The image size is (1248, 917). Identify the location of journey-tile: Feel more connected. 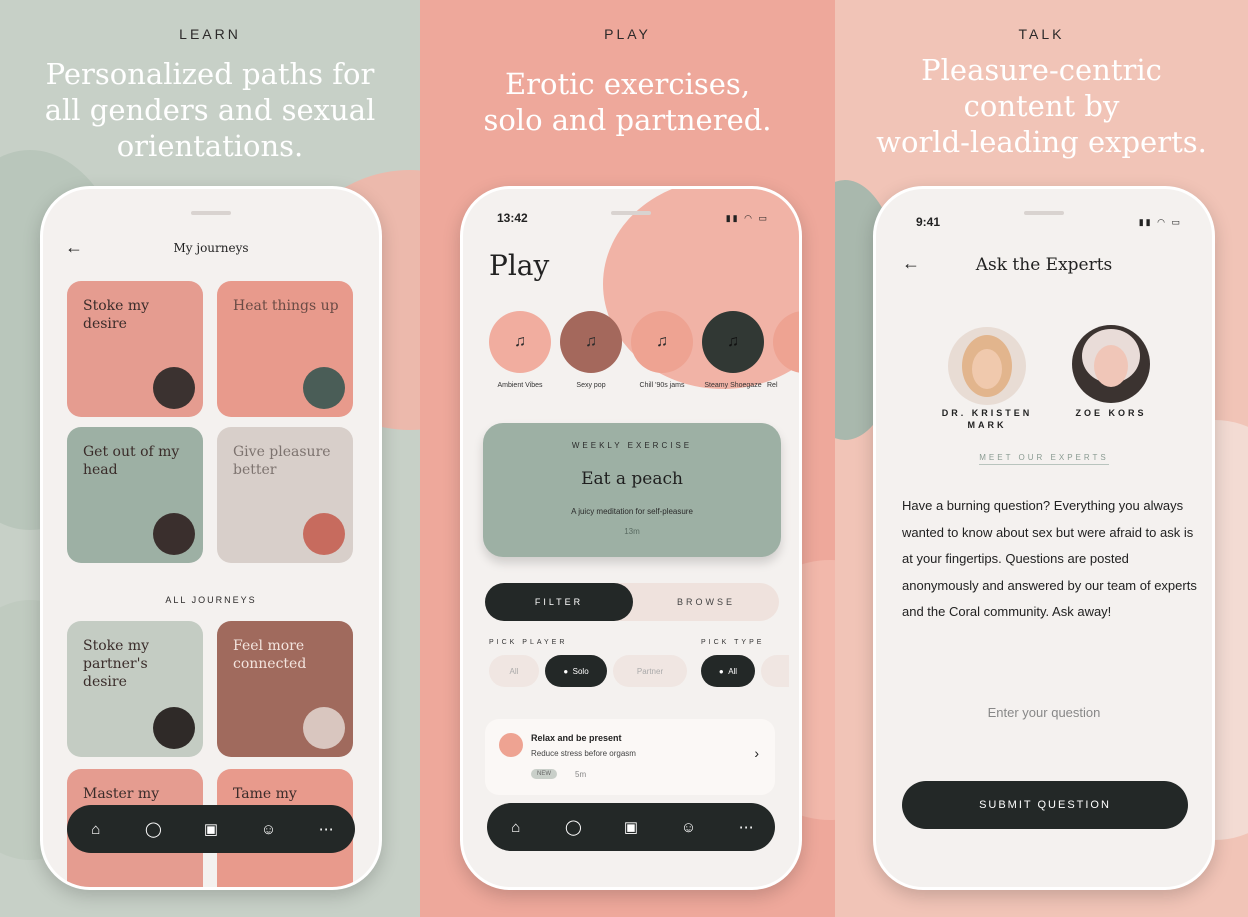
(285, 689).